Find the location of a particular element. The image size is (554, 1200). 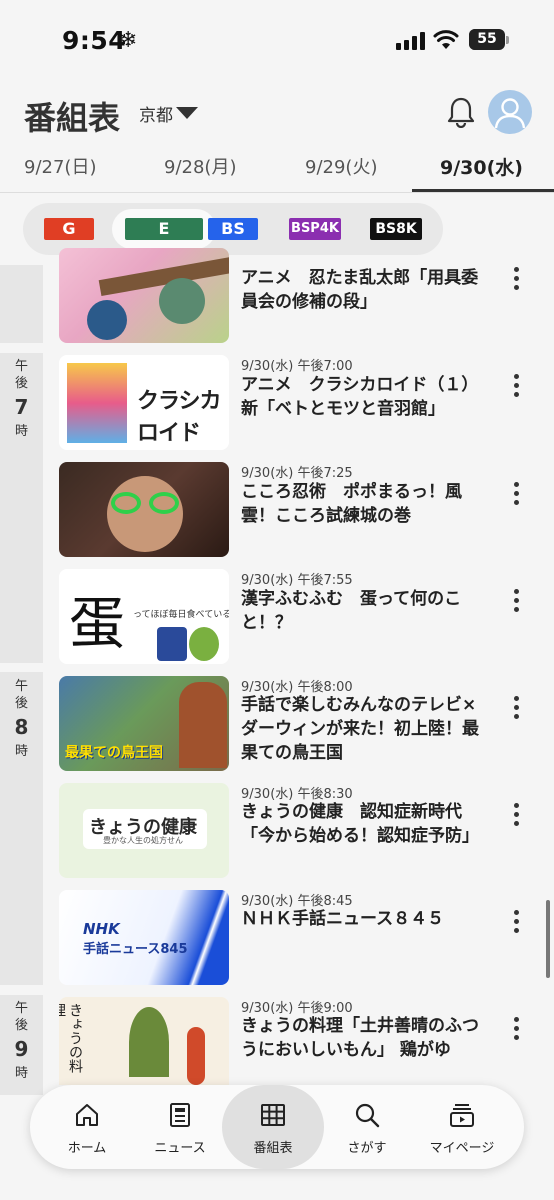

grid-icon is located at coordinates (273, 1115).